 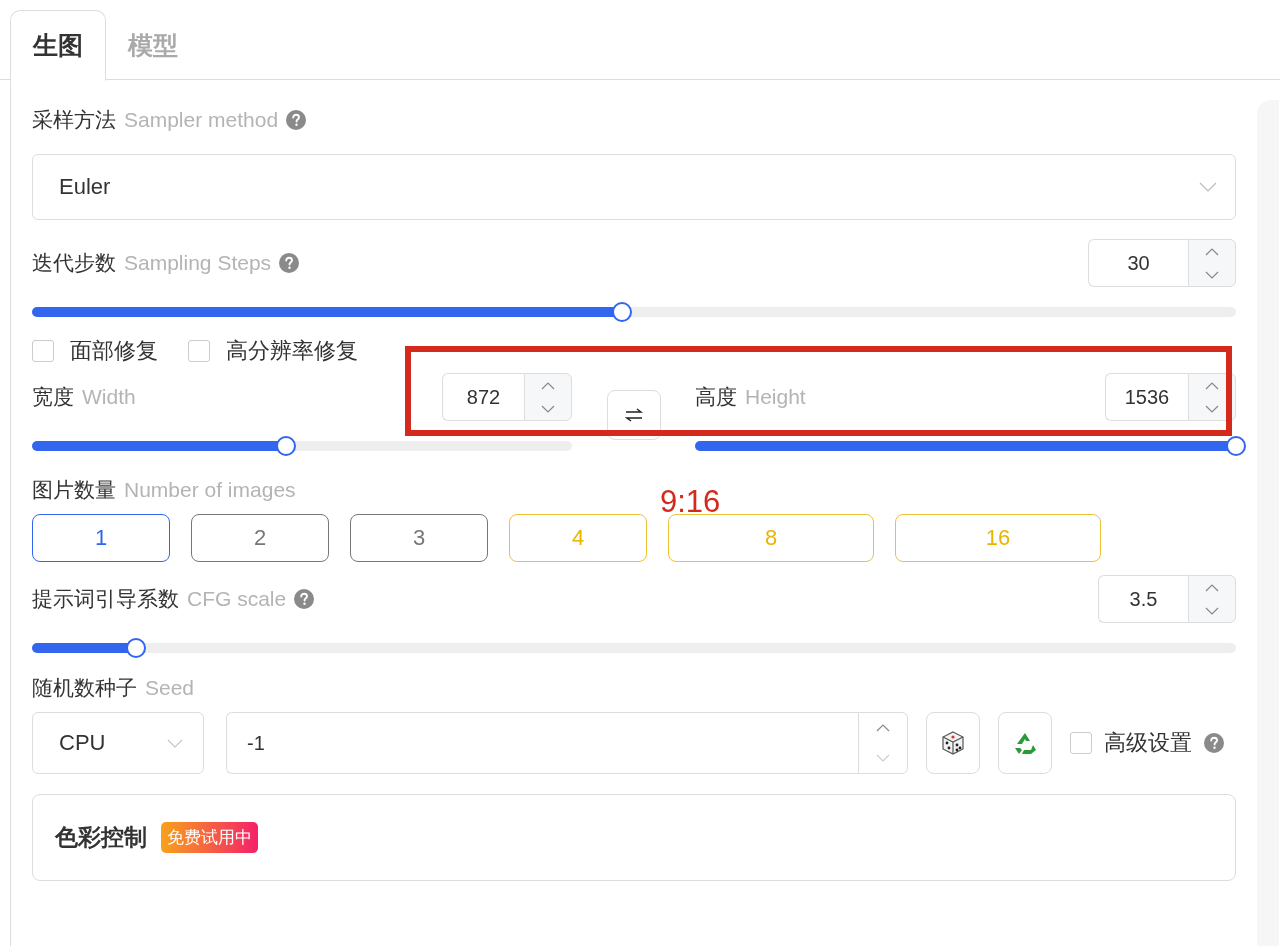 I want to click on select-value: Euler, so click(x=85, y=187).